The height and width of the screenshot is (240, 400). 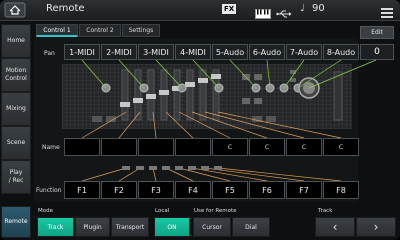 I want to click on sidebar-item-play-rec: Play / Rec, so click(x=16, y=177).